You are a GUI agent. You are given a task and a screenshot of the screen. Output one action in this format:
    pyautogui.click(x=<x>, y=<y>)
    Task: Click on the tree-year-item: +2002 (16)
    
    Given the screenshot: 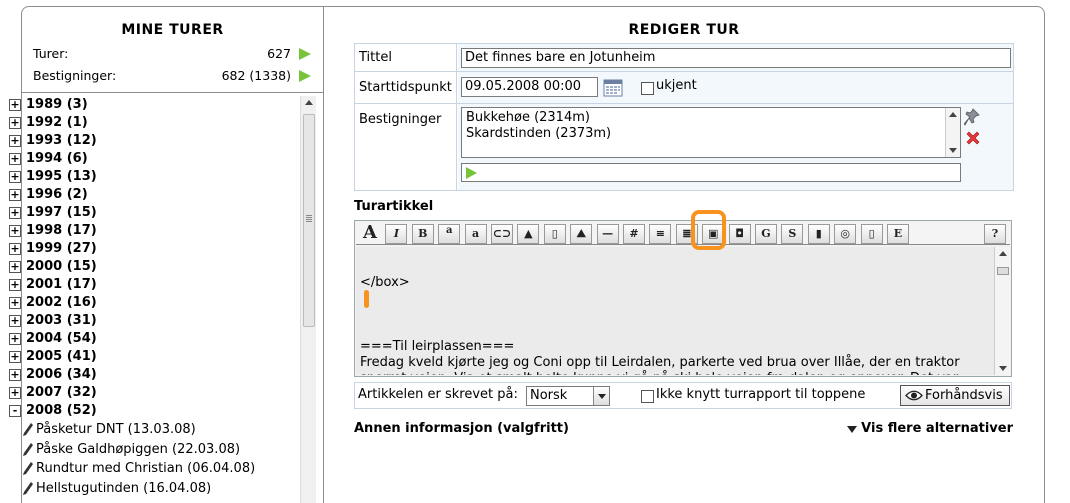 What is the action you would take?
    pyautogui.click(x=154, y=303)
    